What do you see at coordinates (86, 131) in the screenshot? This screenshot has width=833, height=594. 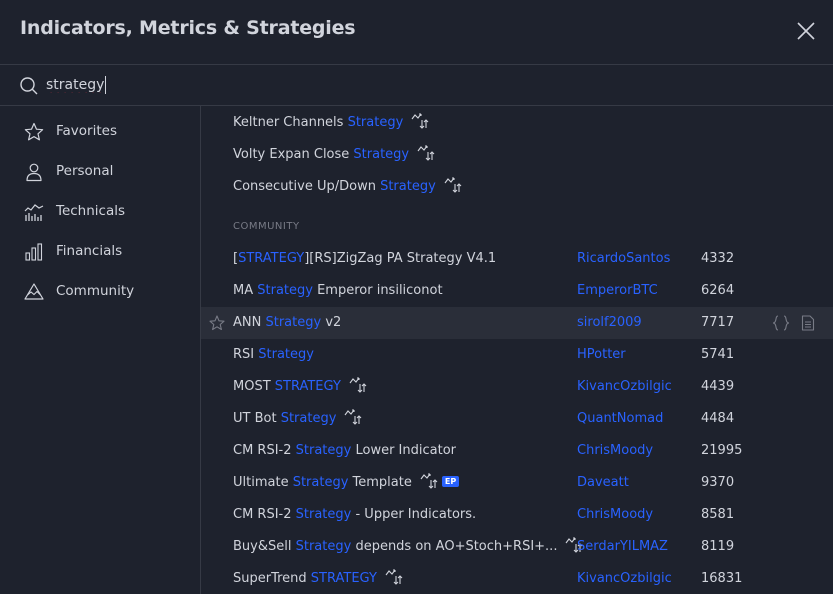 I see `sidebar-item-label: Favorites` at bounding box center [86, 131].